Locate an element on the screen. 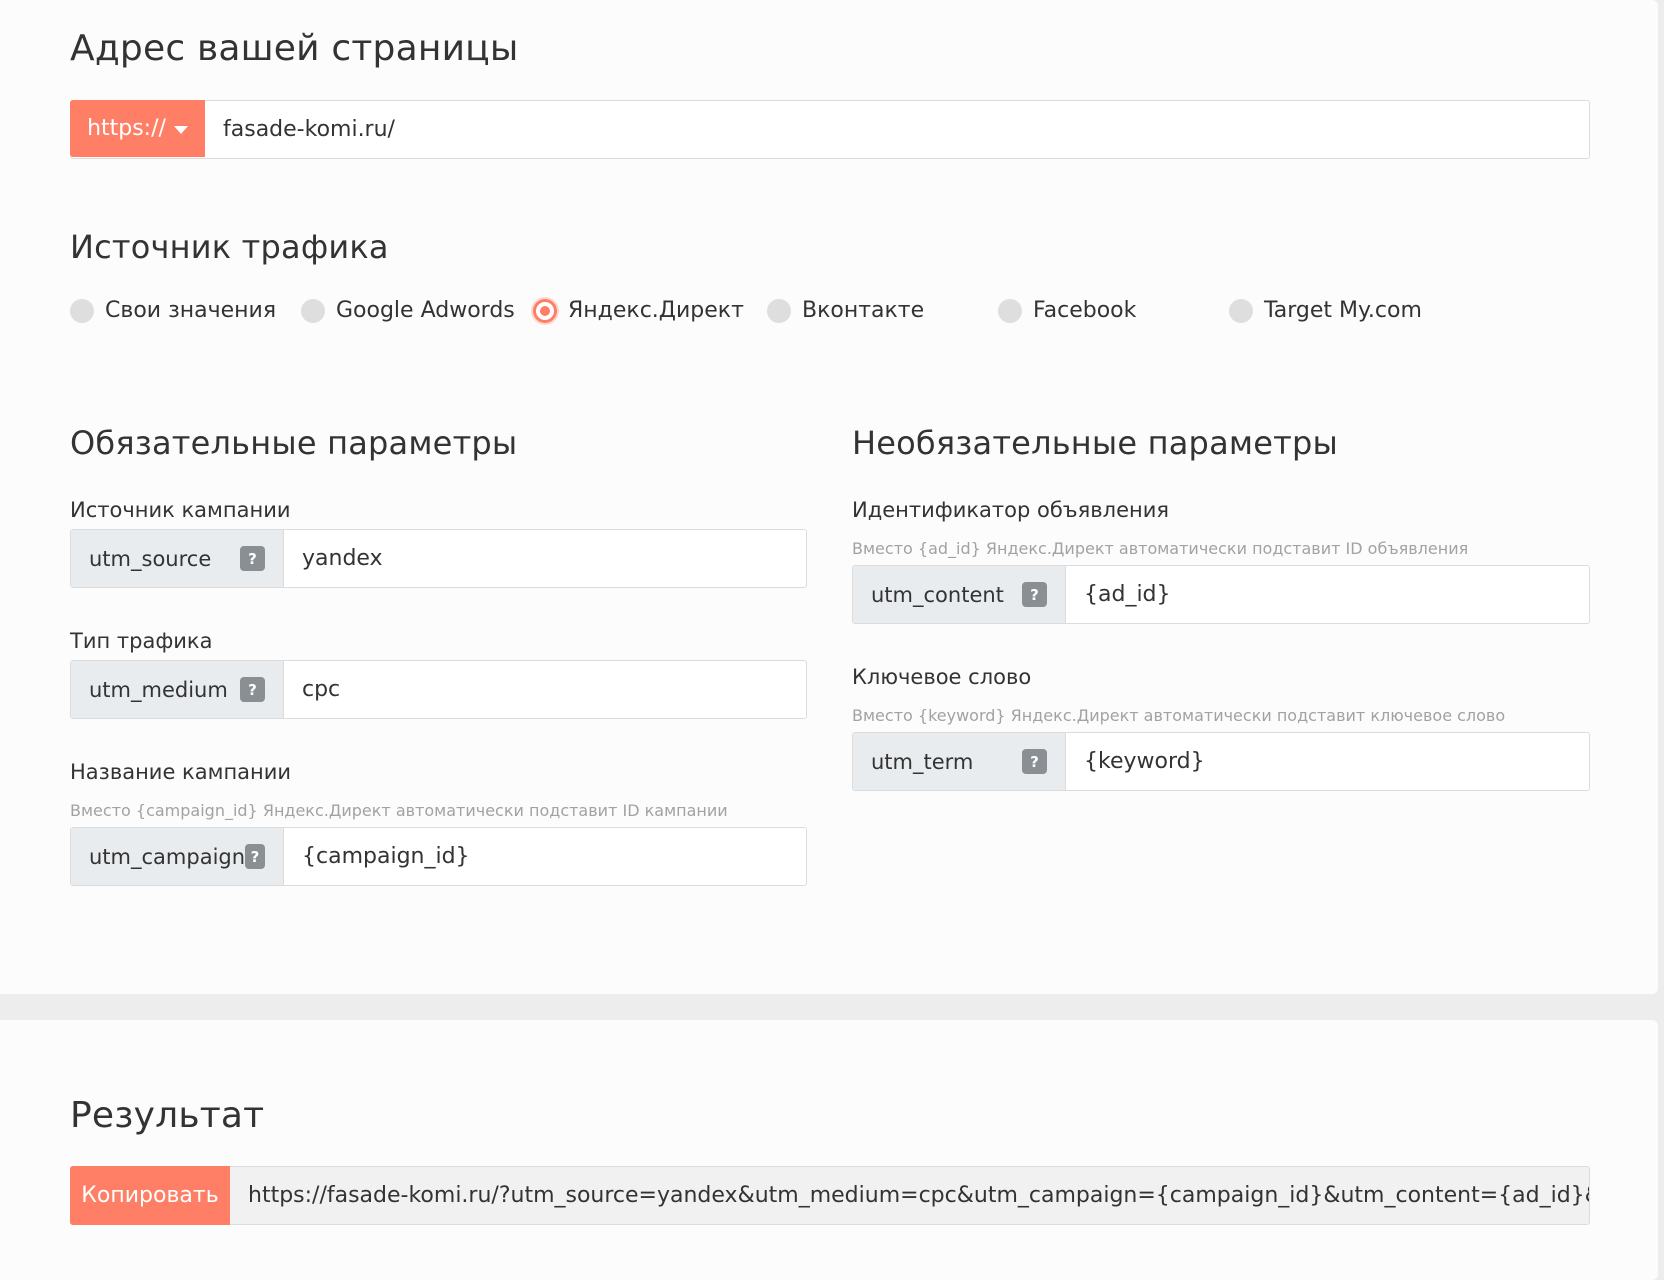 Image resolution: width=1664 pixels, height=1280 pixels. utm-medium-group: utm_medium ? is located at coordinates (438, 689).